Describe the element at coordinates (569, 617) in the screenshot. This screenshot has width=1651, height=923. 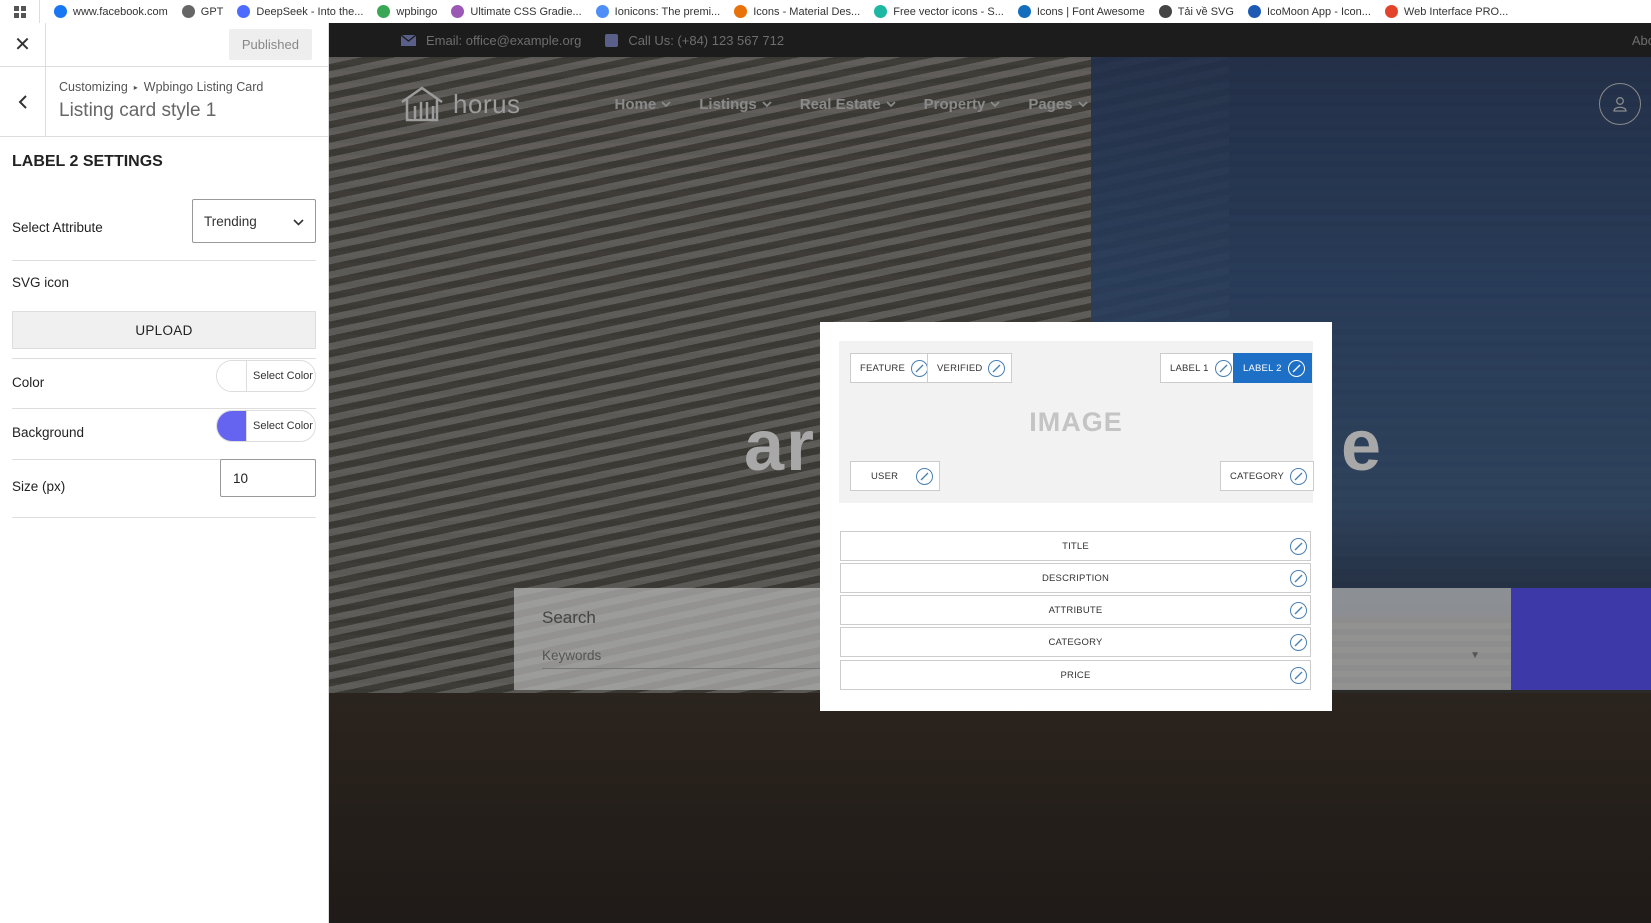
I see `search-title: Search` at that location.